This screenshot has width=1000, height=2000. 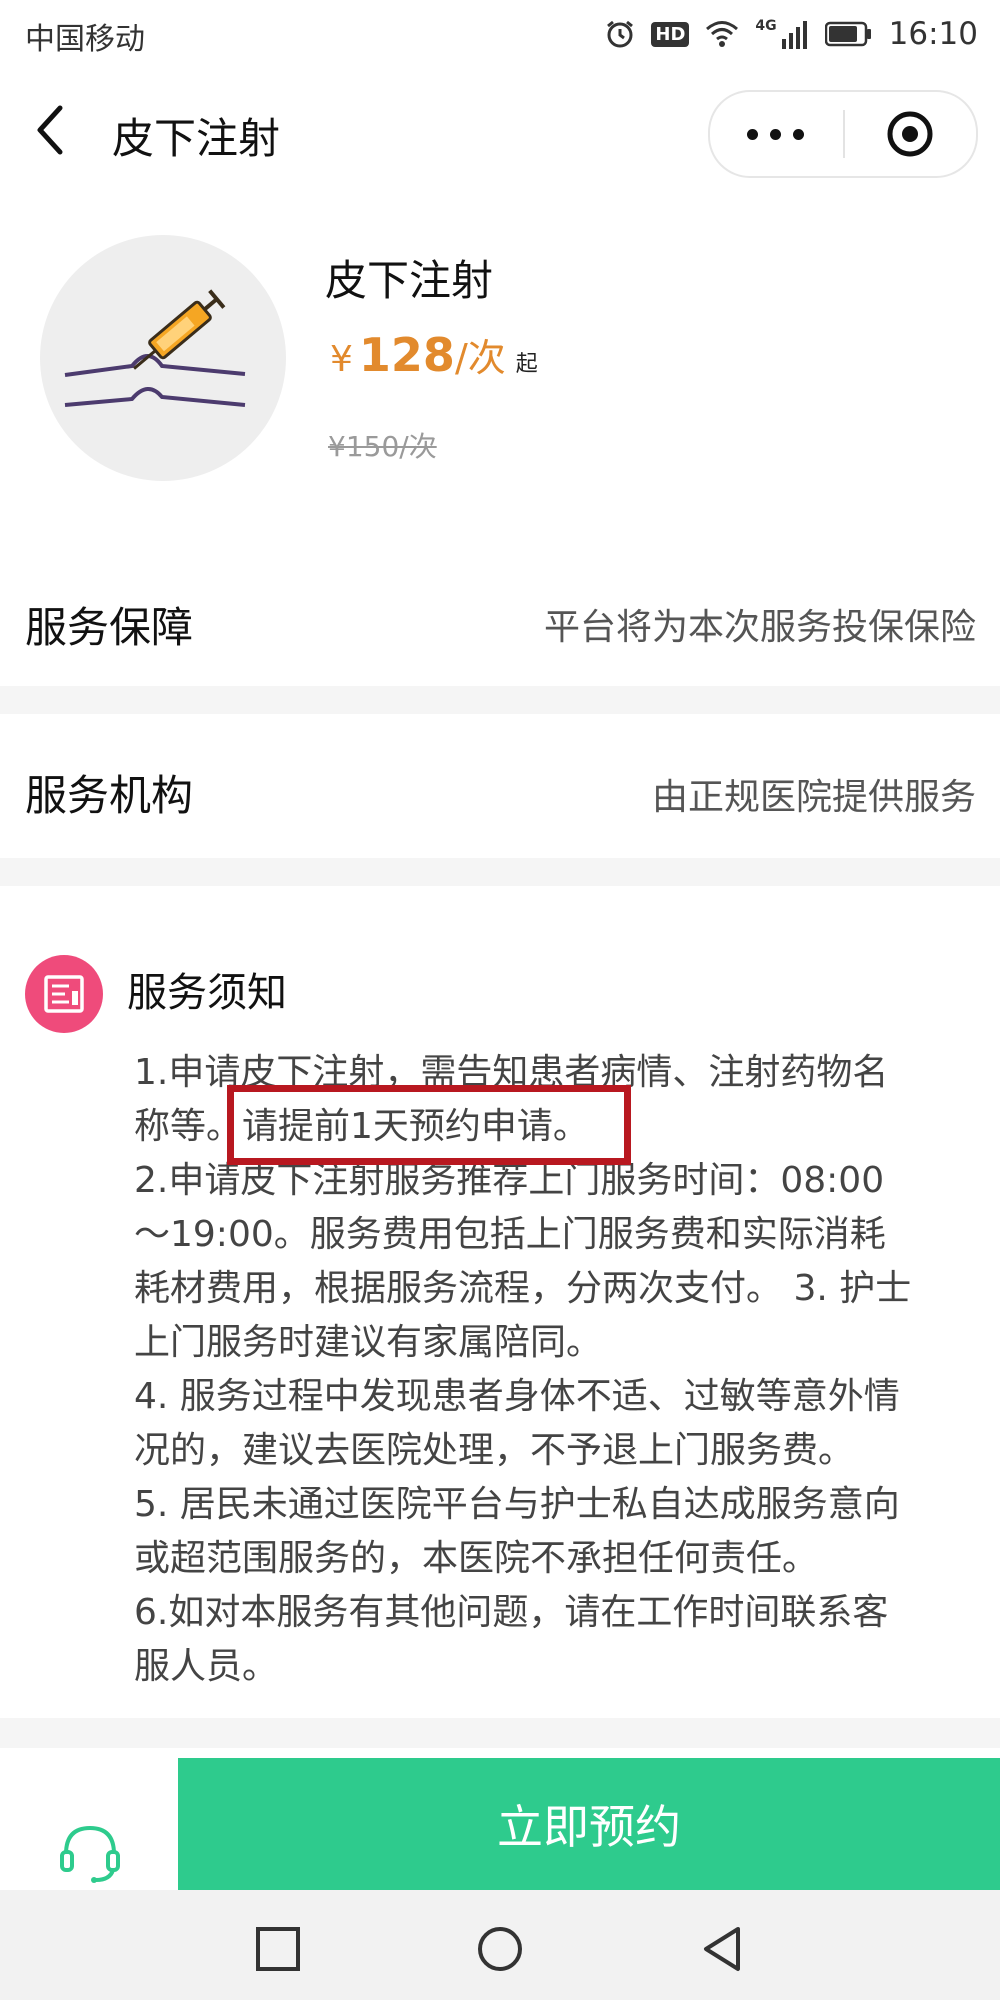 I want to click on notice-line: 5. 居民未通过医院平台与护士私自达成服务意向, so click(x=517, y=1504).